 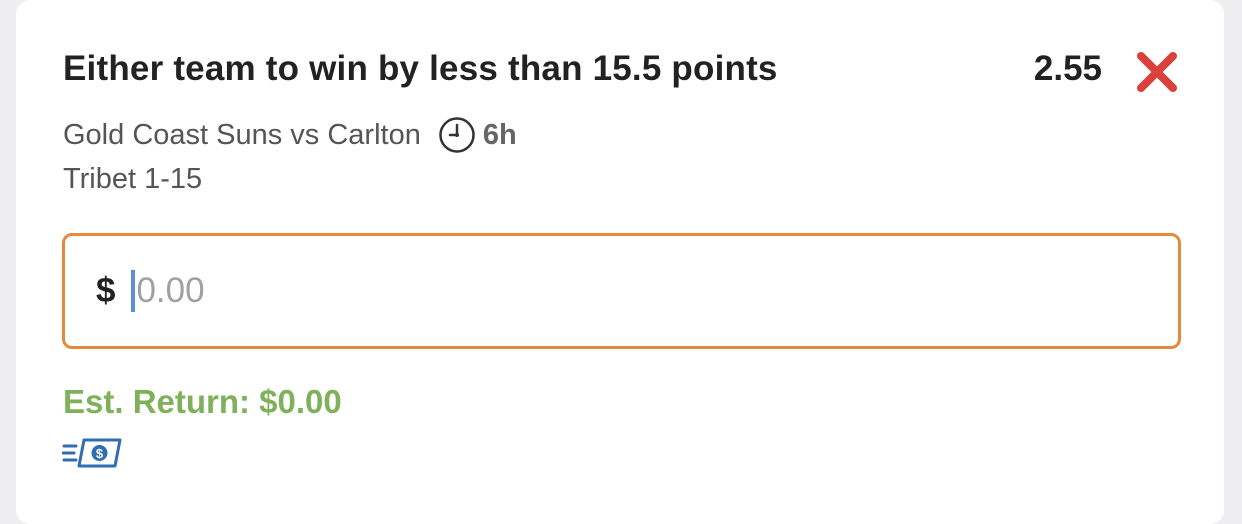 What do you see at coordinates (202, 401) in the screenshot?
I see `estimated-return: Est. Return: $0.00` at bounding box center [202, 401].